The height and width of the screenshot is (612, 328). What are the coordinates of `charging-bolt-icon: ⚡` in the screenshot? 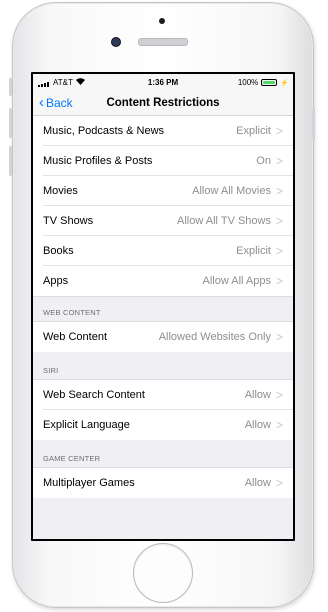 It's located at (284, 83).